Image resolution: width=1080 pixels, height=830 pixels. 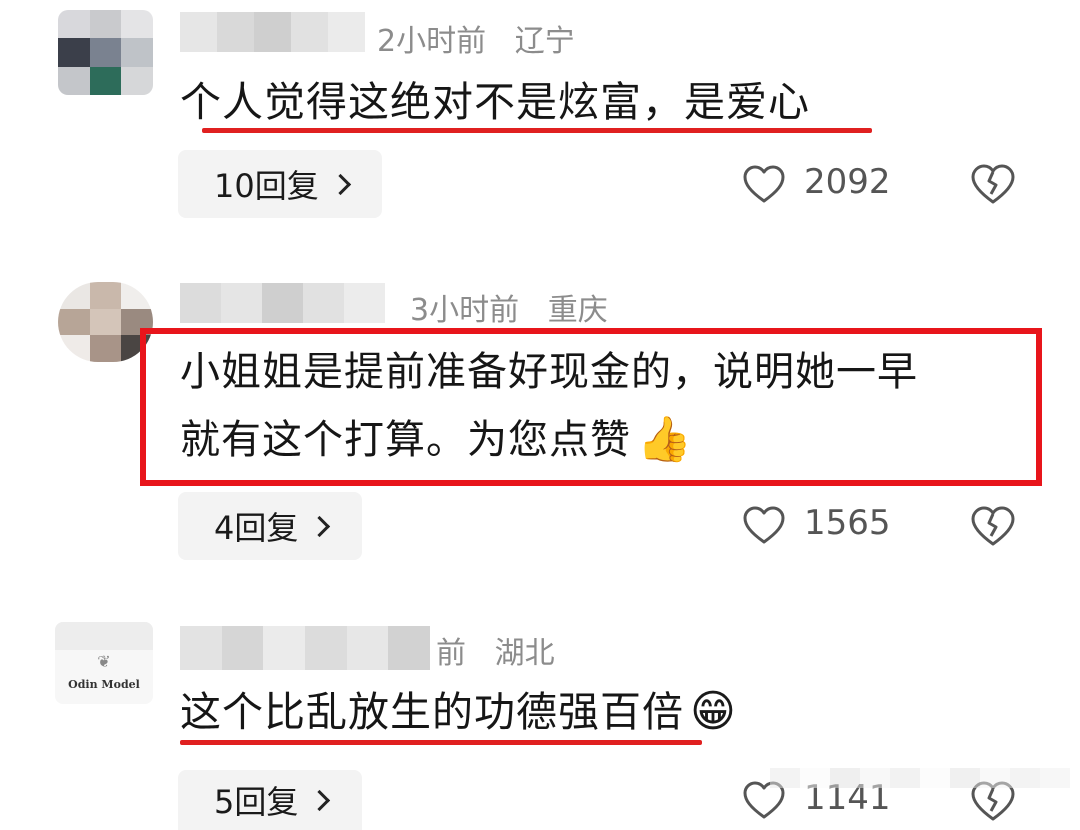 What do you see at coordinates (495, 102) in the screenshot?
I see `comment-text: 个人觉得这绝对不是炫富，是爱心` at bounding box center [495, 102].